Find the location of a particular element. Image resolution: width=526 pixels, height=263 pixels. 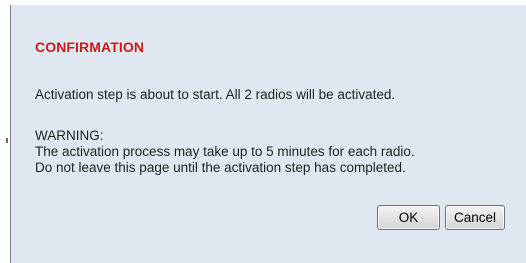

ok-button: OK is located at coordinates (408, 217).